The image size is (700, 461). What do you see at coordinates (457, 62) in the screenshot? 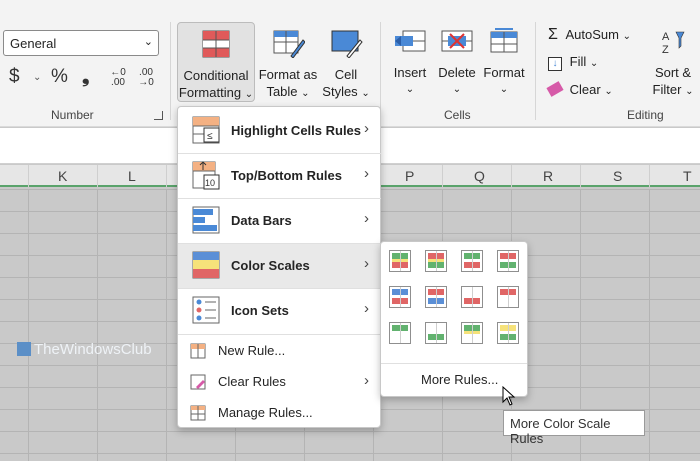
I see `delete-button: Delete ⌄` at bounding box center [457, 62].